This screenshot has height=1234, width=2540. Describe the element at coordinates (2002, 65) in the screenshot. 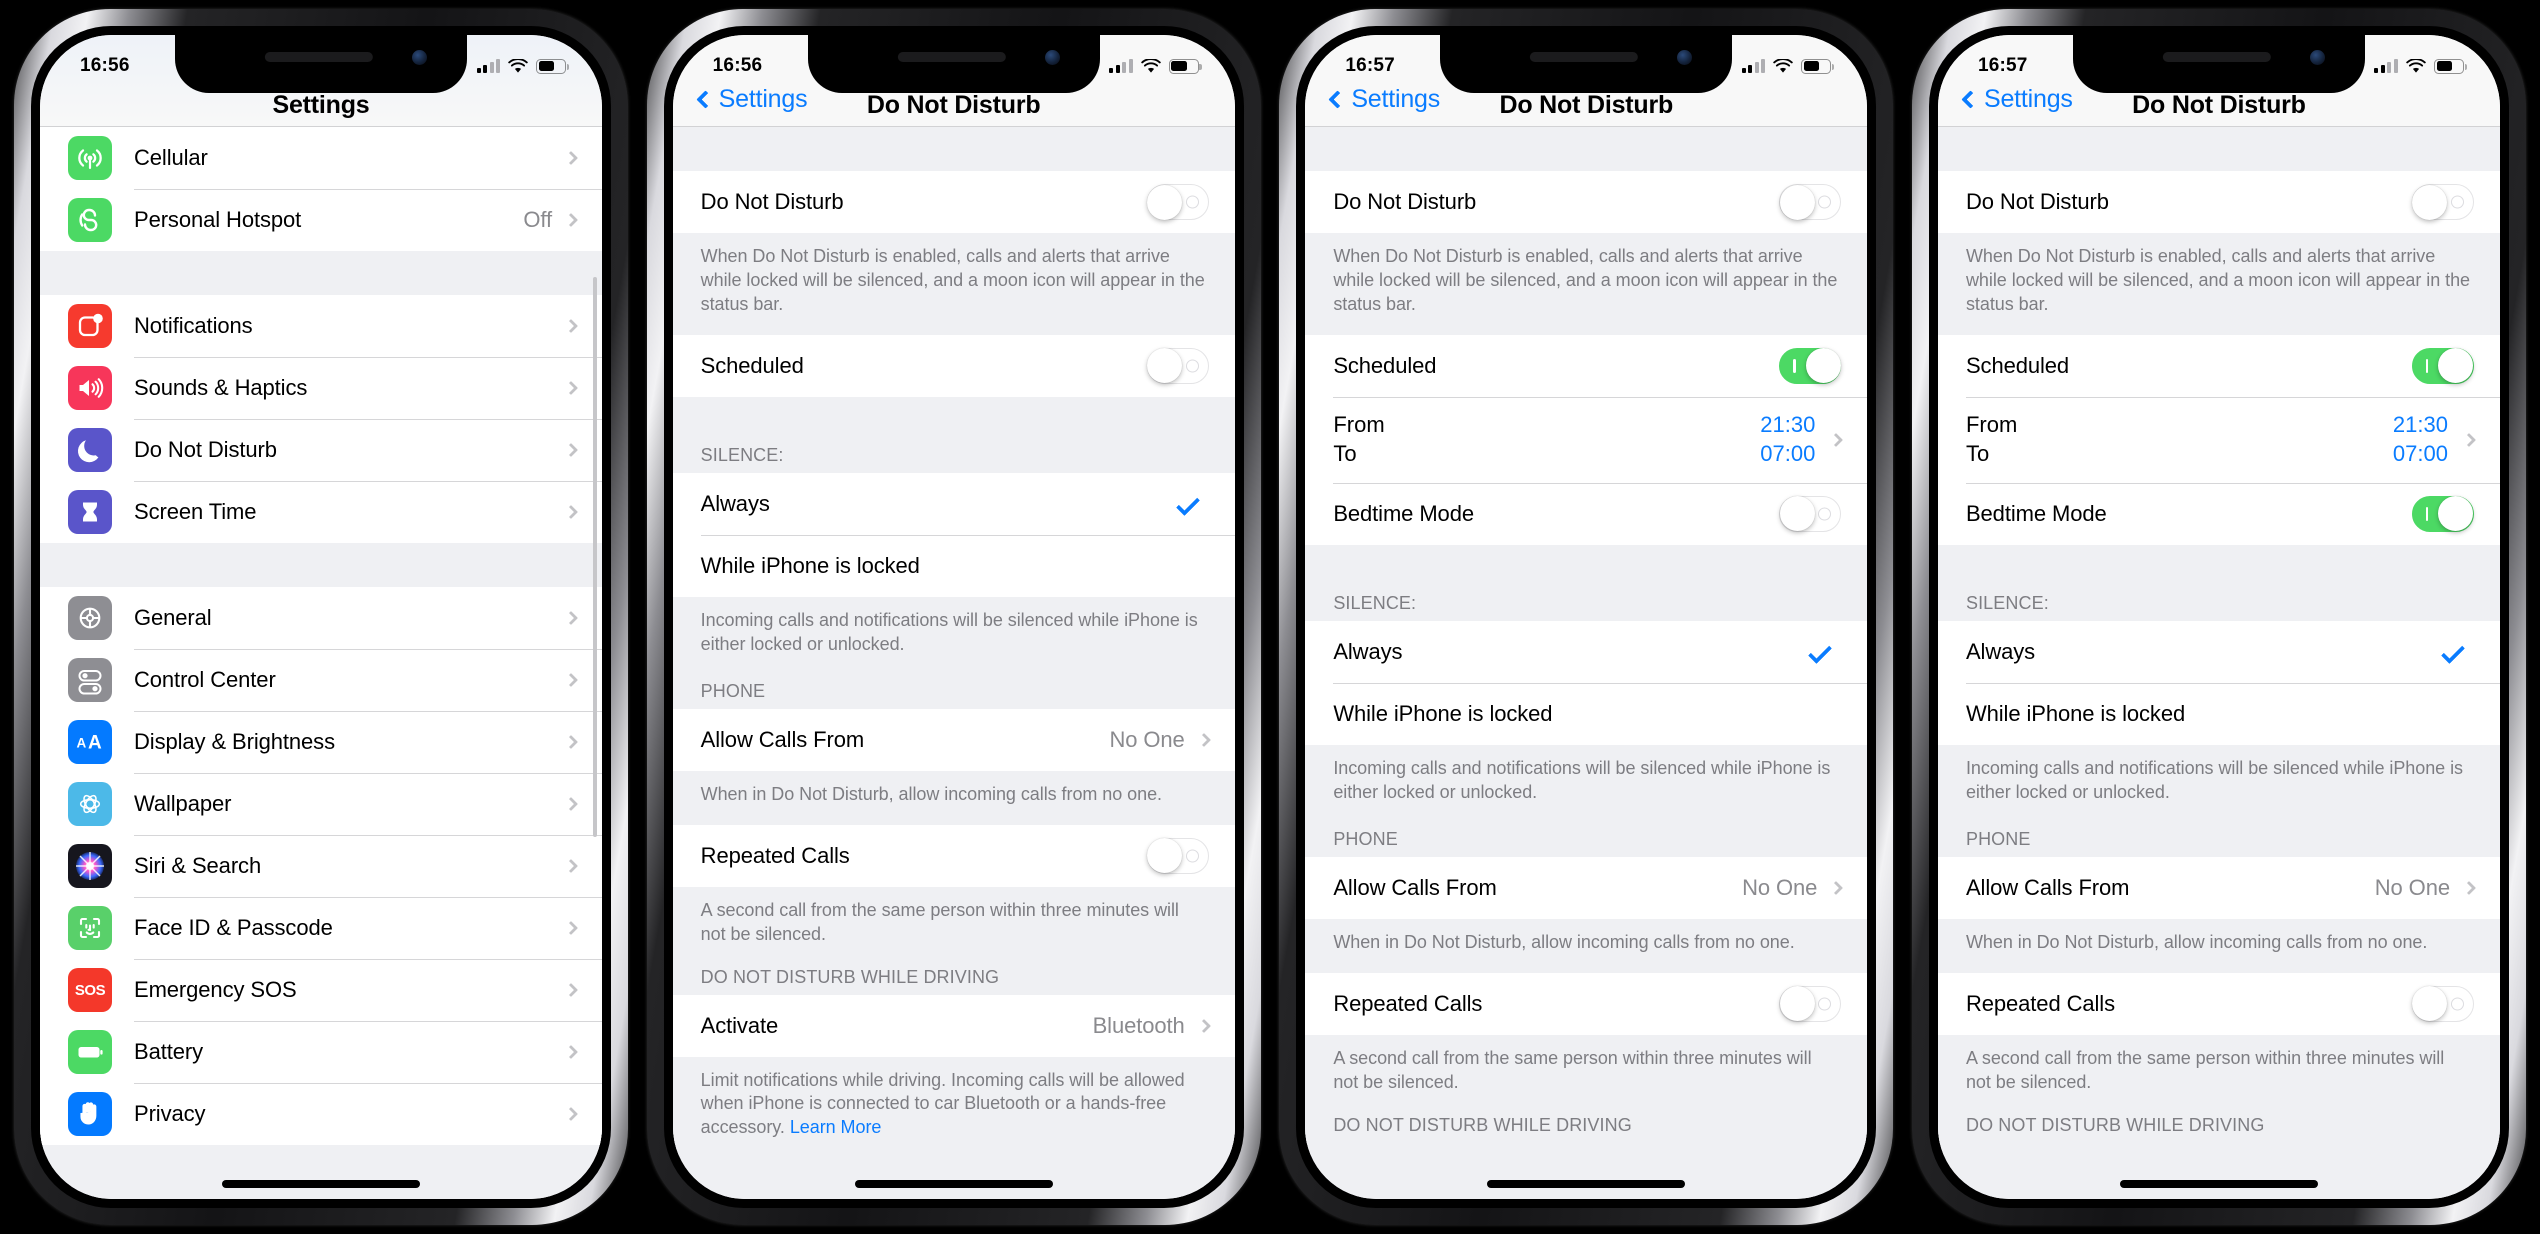

I see `status-time: 16:57` at that location.